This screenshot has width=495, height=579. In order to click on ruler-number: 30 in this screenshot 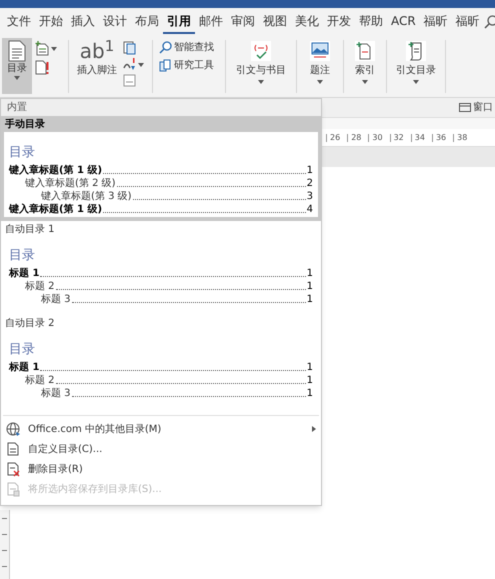, I will do `click(377, 138)`.